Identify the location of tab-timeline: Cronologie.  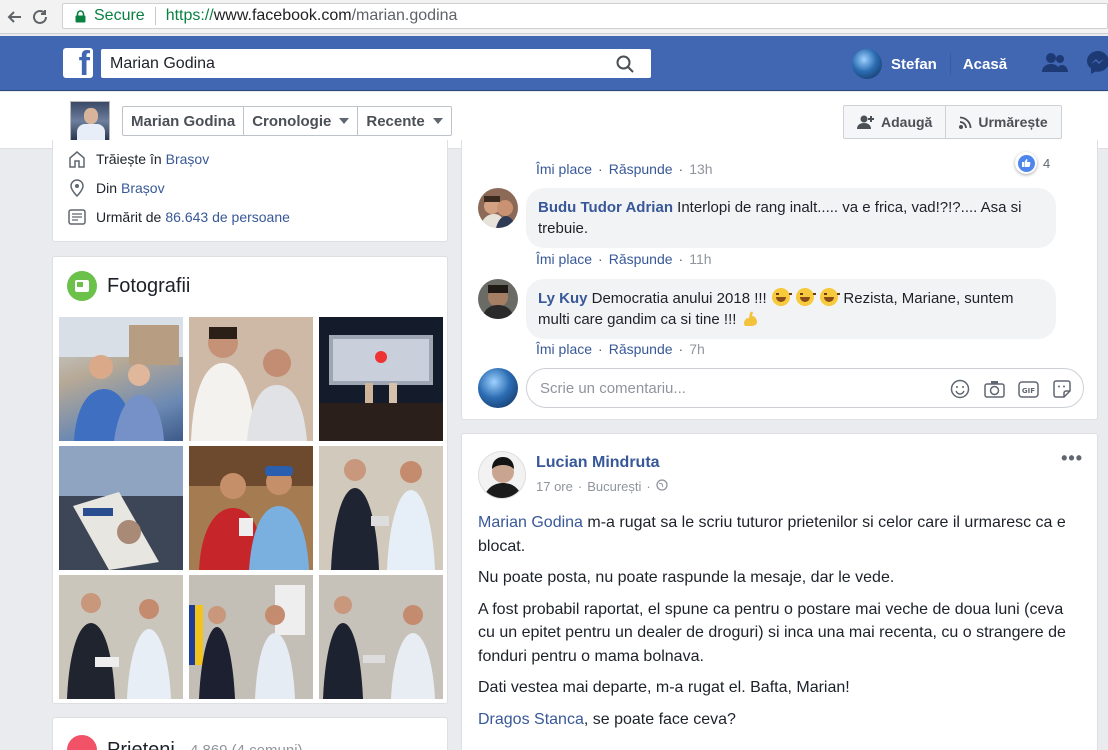
(301, 121).